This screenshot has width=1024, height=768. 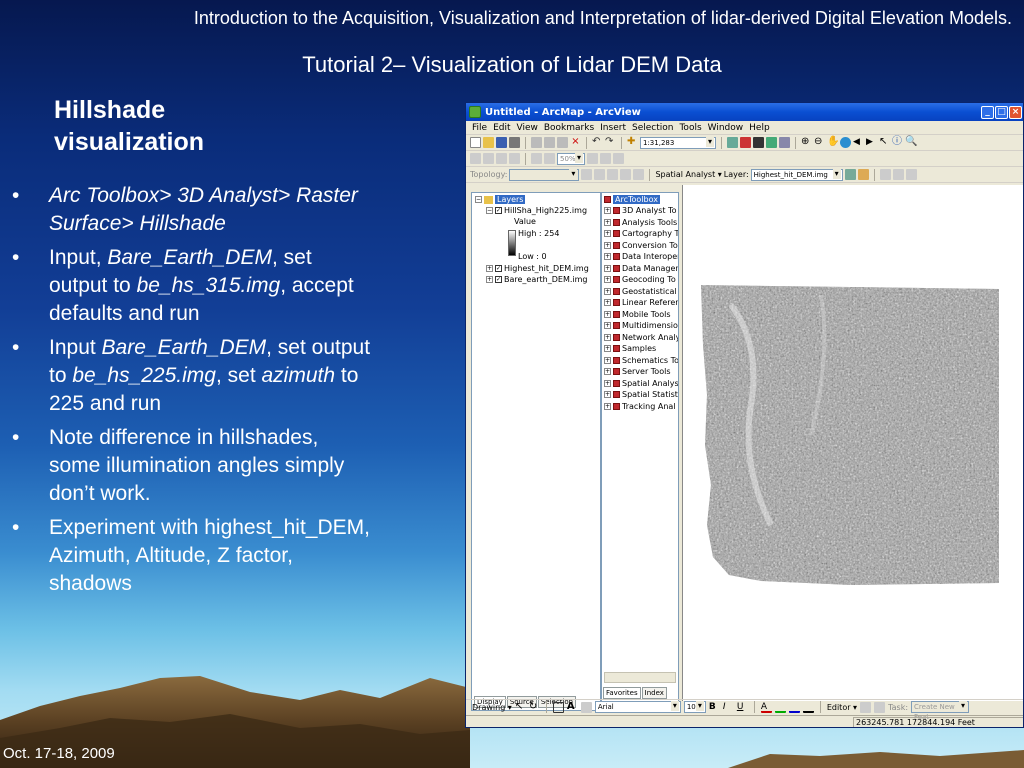 I want to click on help-icon, so click(x=784, y=142).